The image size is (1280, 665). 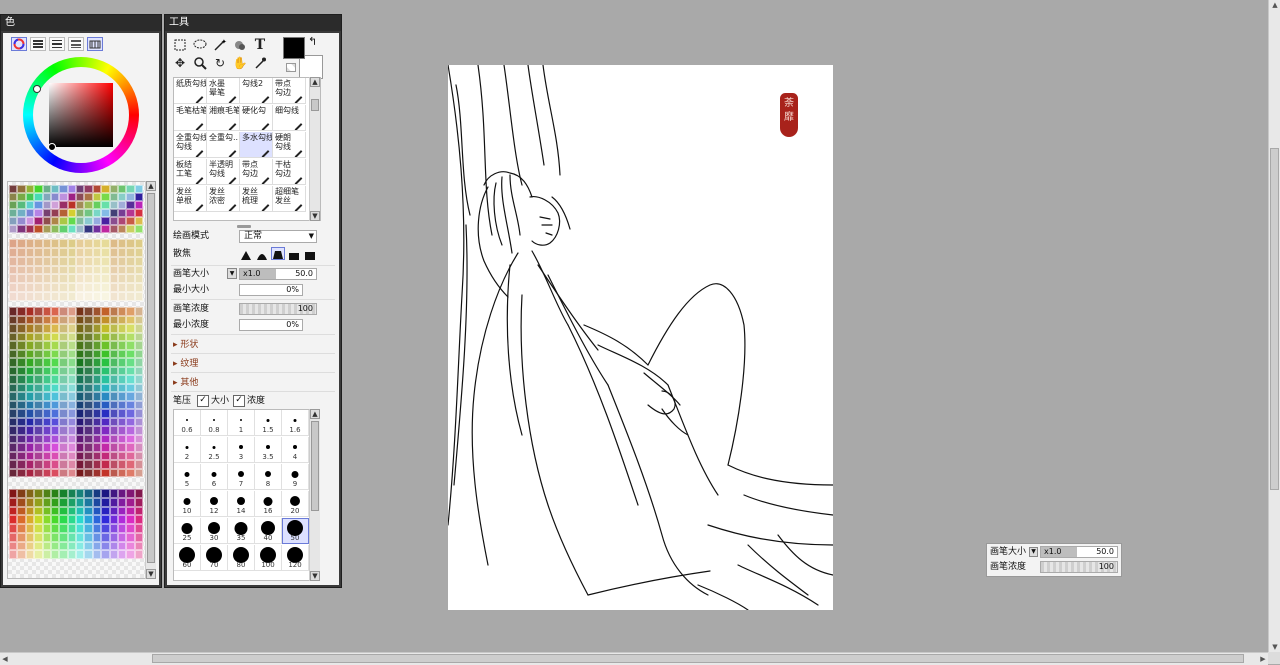 What do you see at coordinates (289, 199) in the screenshot?
I see `brush-preset: 超细笔 发丝` at bounding box center [289, 199].